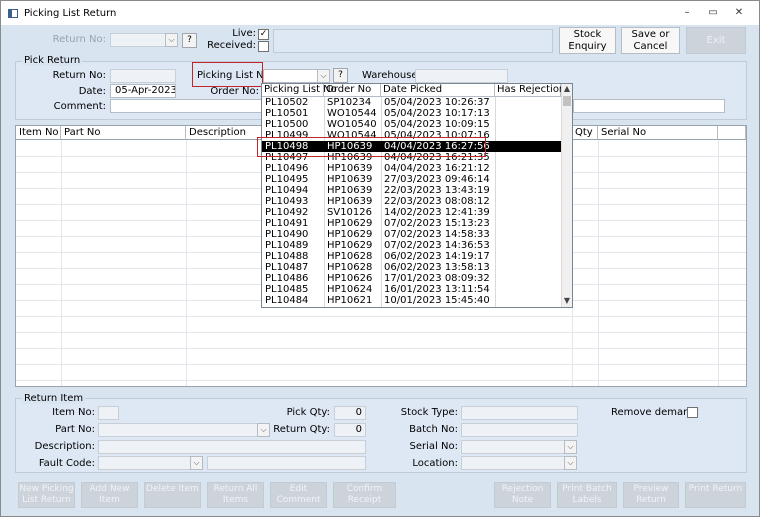  Describe the element at coordinates (437, 201) in the screenshot. I see `row-date-picked: 22/03/2023 08:08:12` at that location.